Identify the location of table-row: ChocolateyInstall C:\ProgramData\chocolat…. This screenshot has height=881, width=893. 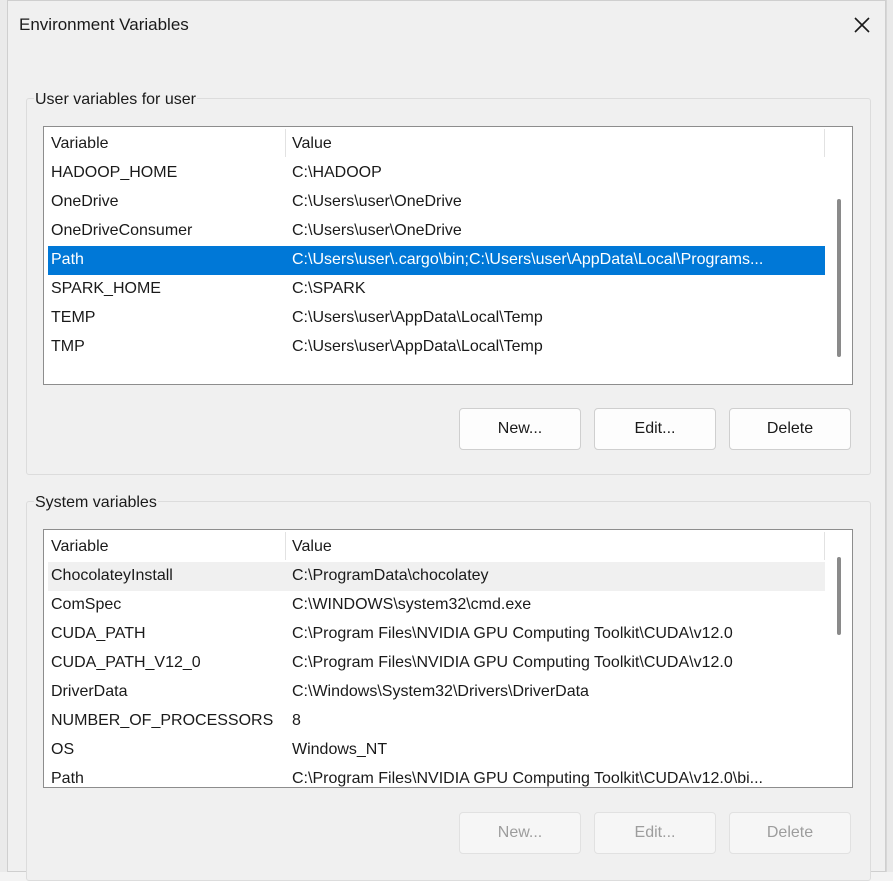
(436, 576).